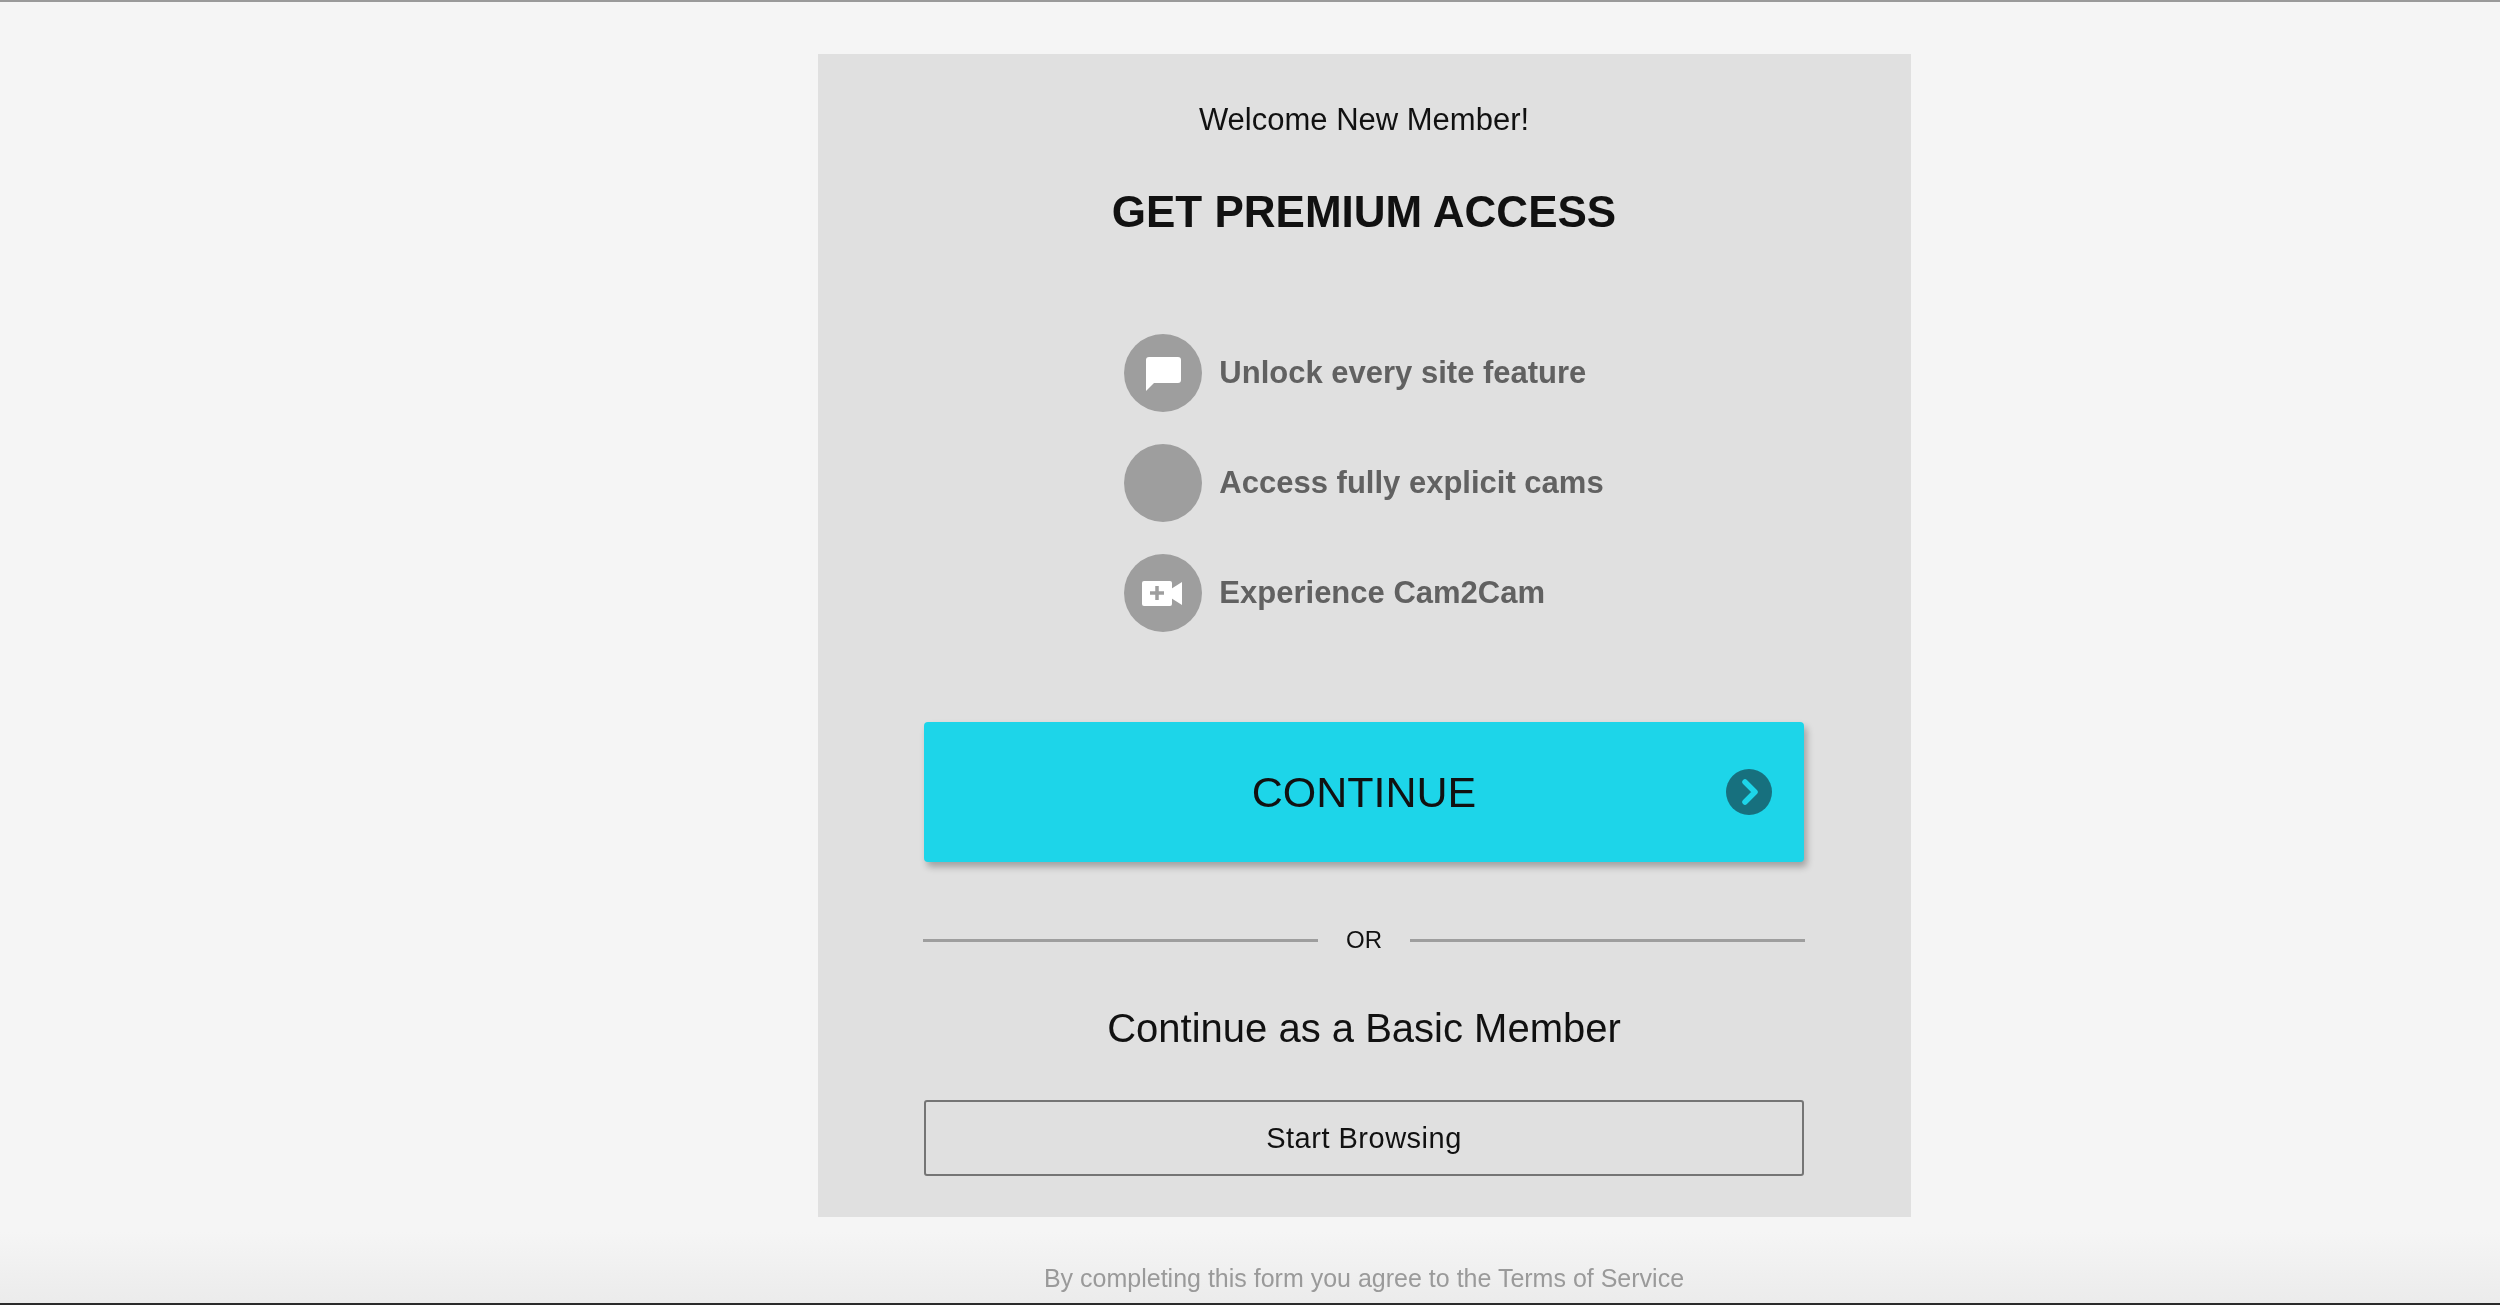  What do you see at coordinates (1403, 373) in the screenshot?
I see `feature-text: Unlock every site feature` at bounding box center [1403, 373].